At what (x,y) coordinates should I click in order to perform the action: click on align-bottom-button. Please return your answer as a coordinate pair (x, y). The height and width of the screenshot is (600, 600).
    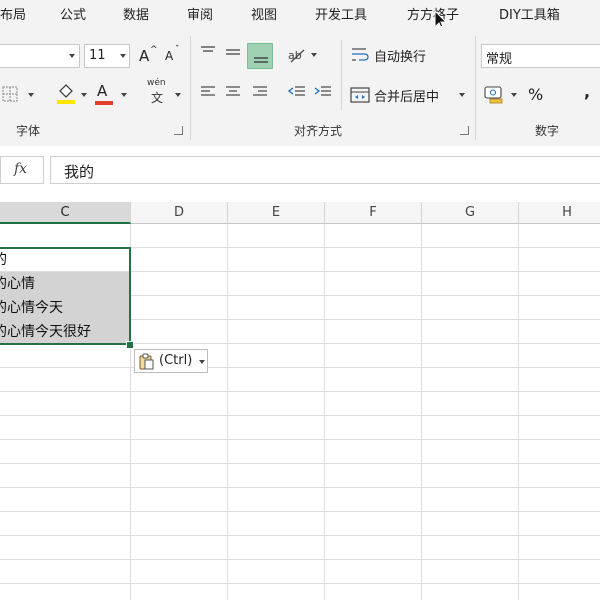
    Looking at the image, I should click on (260, 56).